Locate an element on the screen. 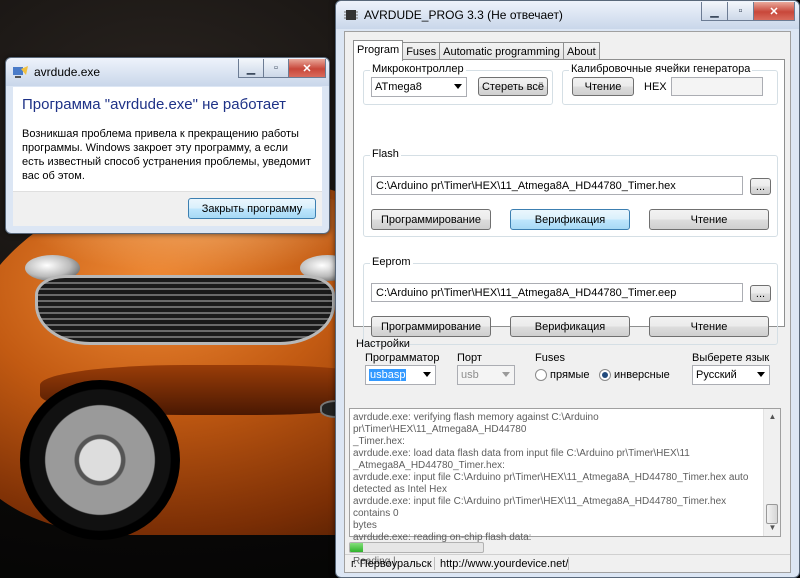 This screenshot has height=578, width=800. eeprom-group-label: Eeprom is located at coordinates (391, 262).